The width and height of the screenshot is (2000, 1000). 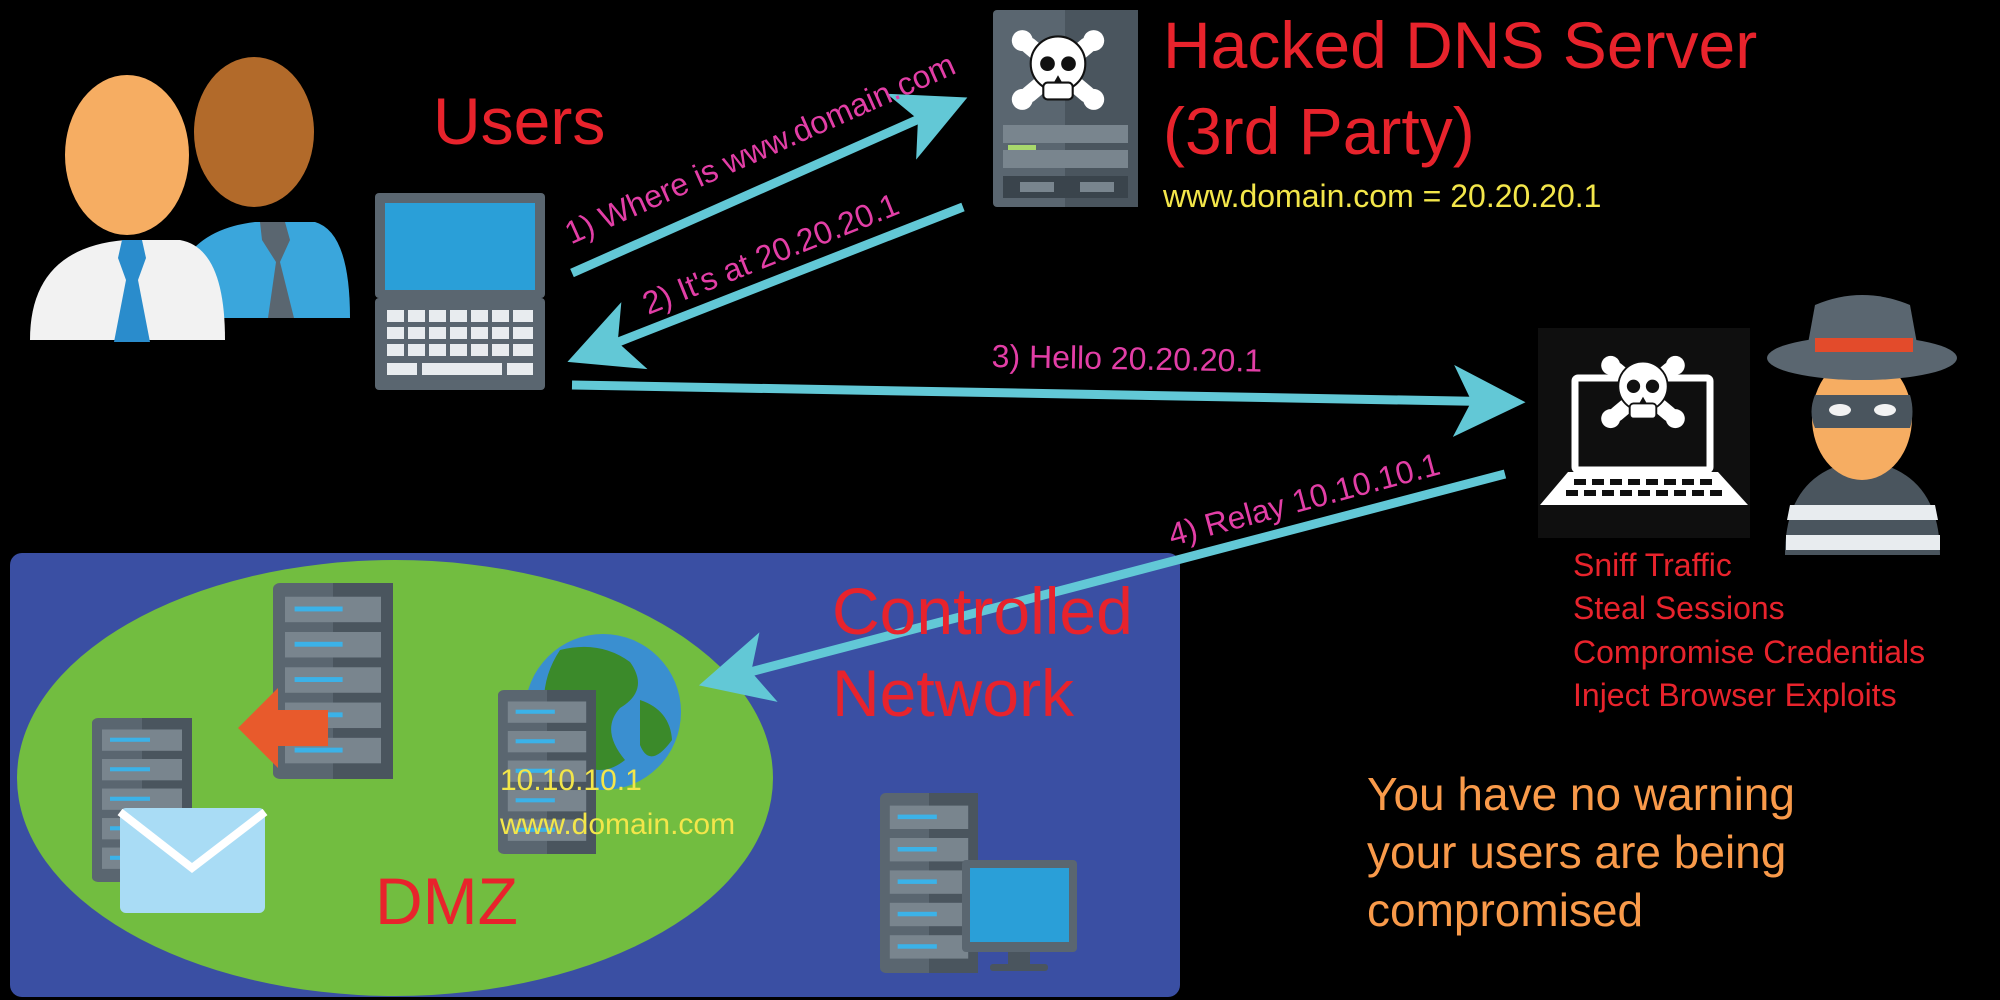 What do you see at coordinates (1652, 565) in the screenshot?
I see `attacker-action-sniff: Sniff Traffic` at bounding box center [1652, 565].